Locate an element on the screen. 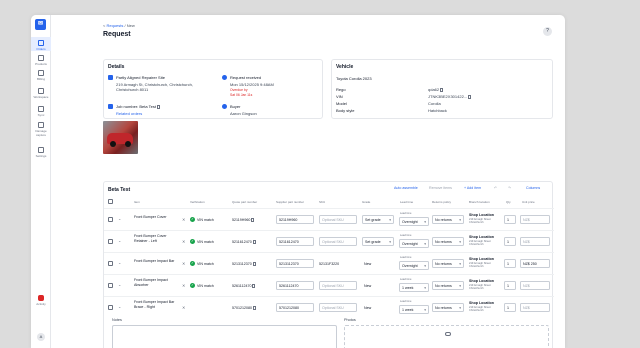 The image size is (640, 348). table-title: Beta Test is located at coordinates (119, 190).